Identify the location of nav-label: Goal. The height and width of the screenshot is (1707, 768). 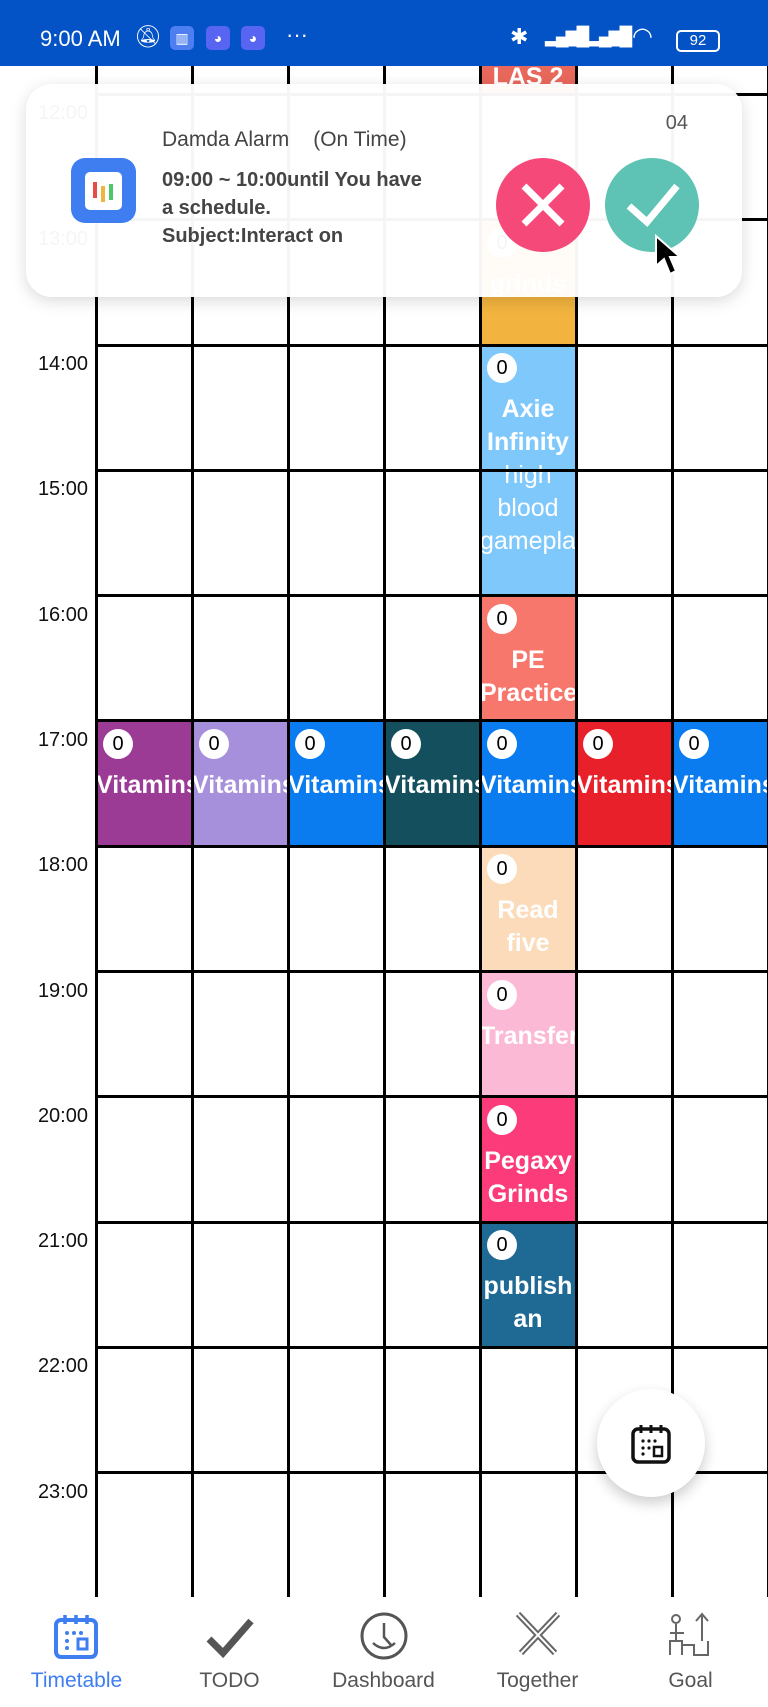
(690, 1680).